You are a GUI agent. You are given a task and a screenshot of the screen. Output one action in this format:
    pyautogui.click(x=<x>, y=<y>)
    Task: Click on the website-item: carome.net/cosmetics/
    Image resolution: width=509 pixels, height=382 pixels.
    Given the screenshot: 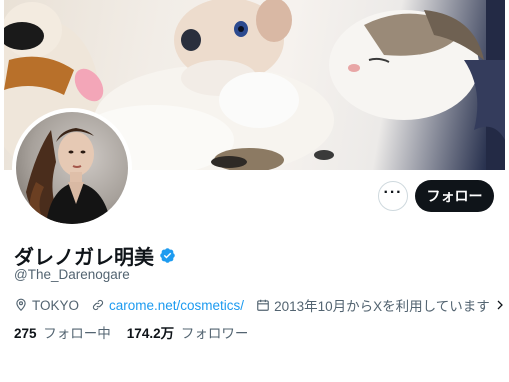 What is the action you would take?
    pyautogui.click(x=167, y=305)
    